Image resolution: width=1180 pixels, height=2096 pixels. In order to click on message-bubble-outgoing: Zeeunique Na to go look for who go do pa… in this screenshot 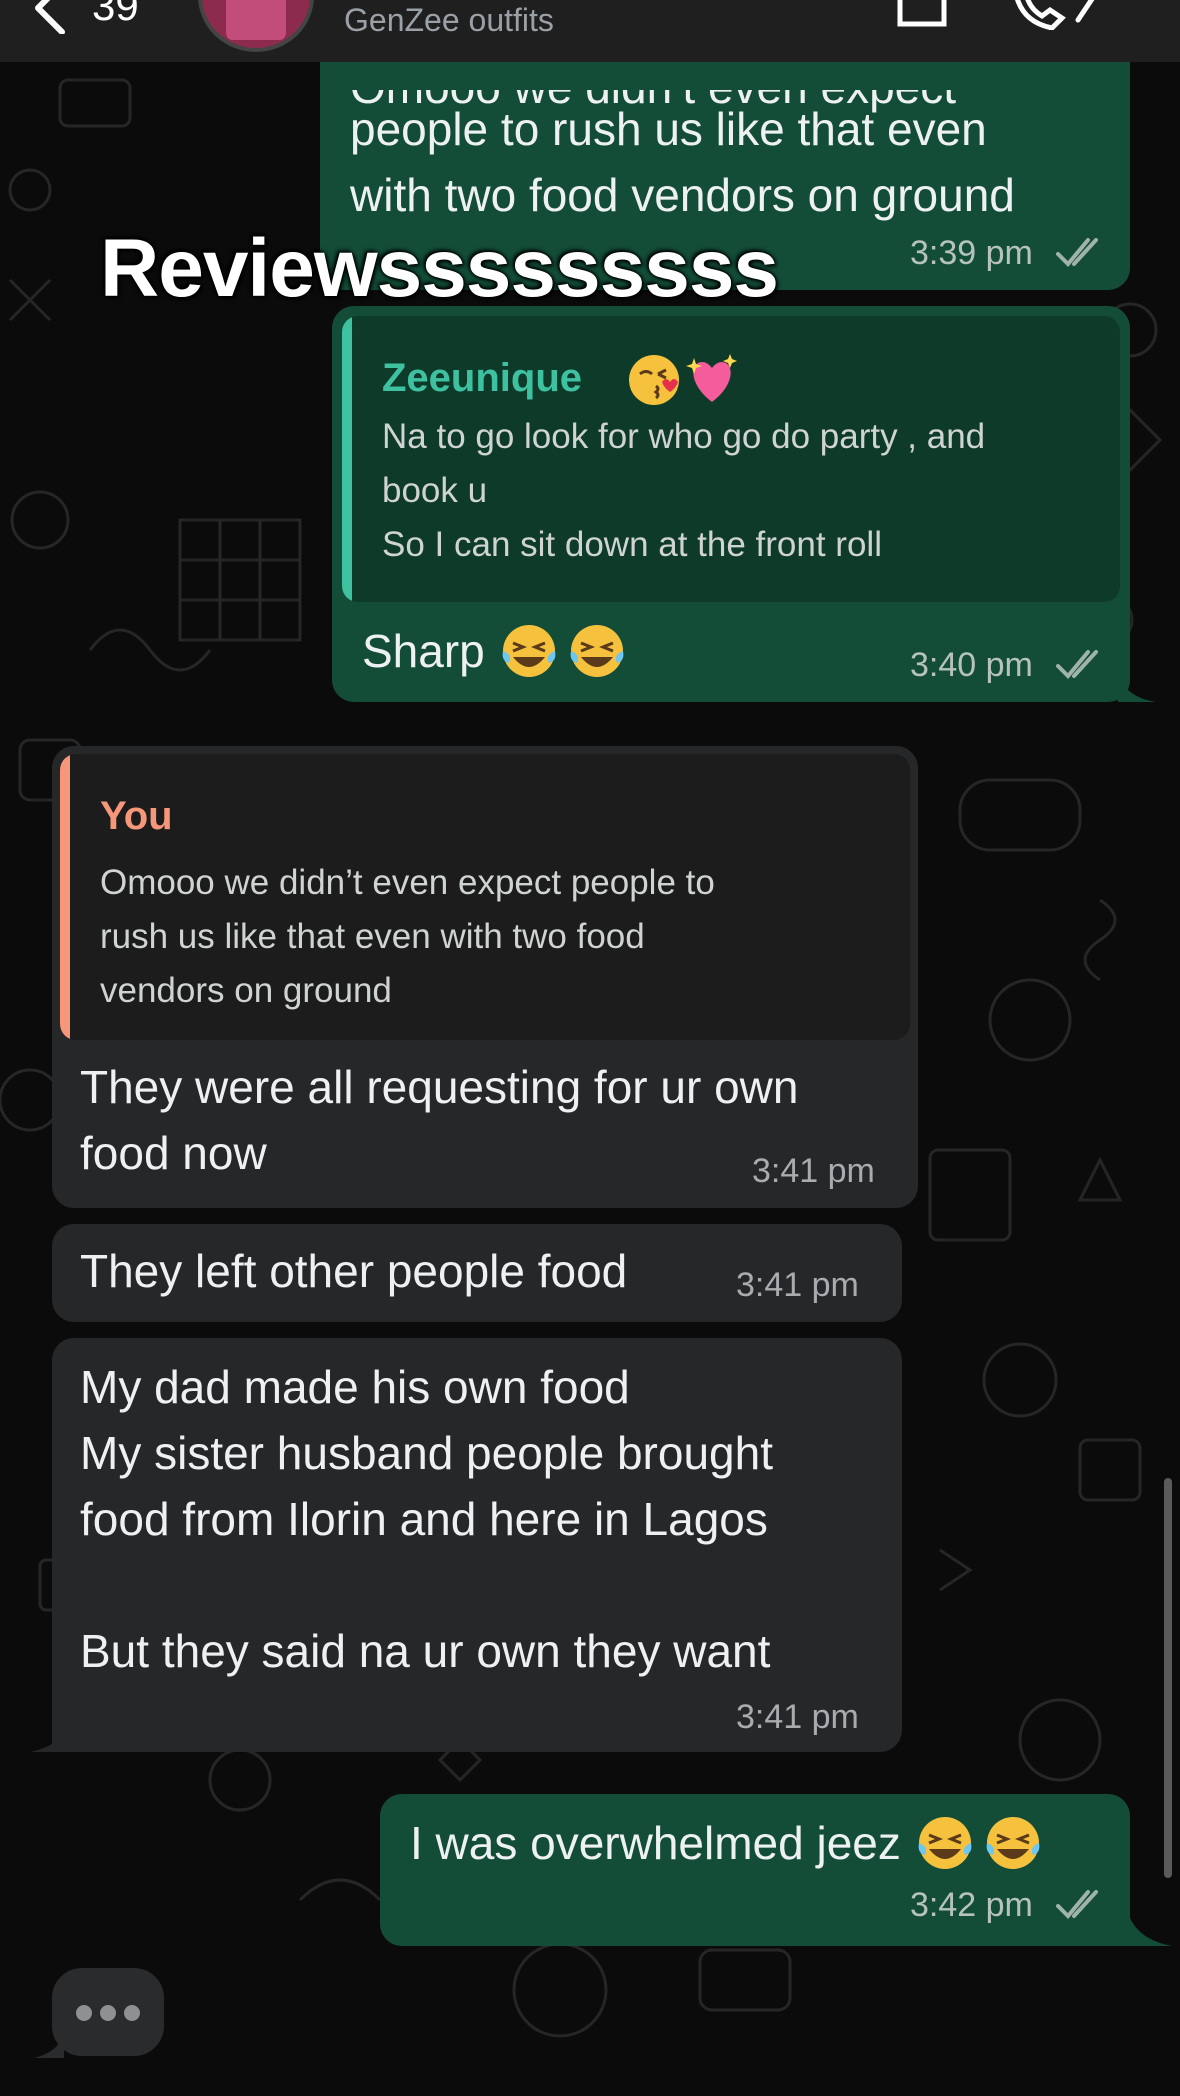, I will do `click(744, 504)`.